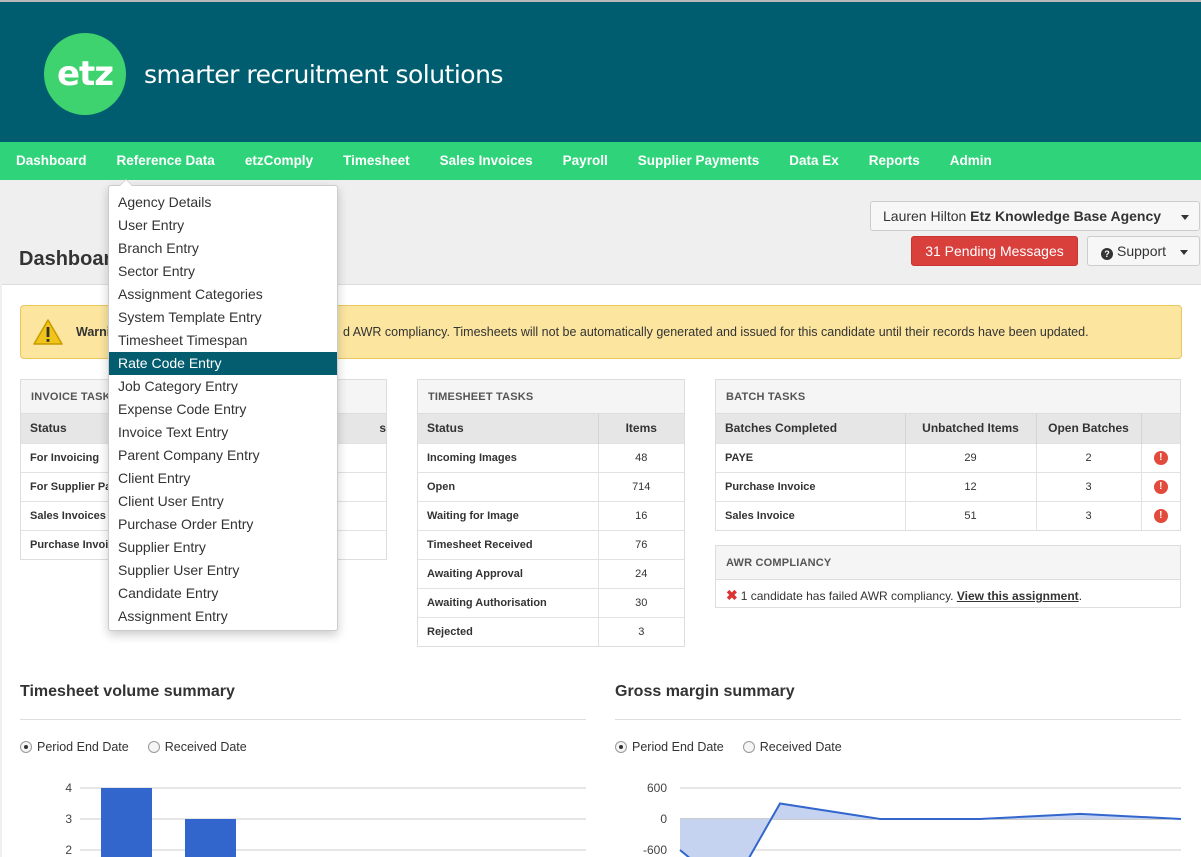 The width and height of the screenshot is (1201, 857). I want to click on row-label: Waiting for Image, so click(508, 515).